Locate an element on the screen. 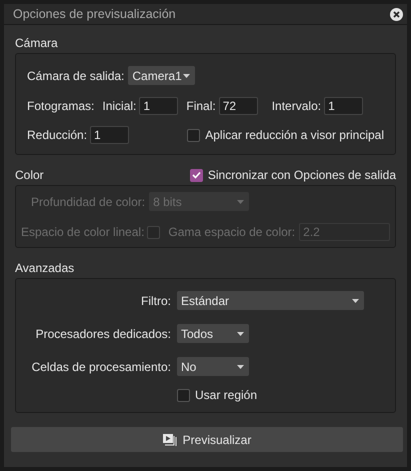  dropdown: Camera1 is located at coordinates (162, 75).